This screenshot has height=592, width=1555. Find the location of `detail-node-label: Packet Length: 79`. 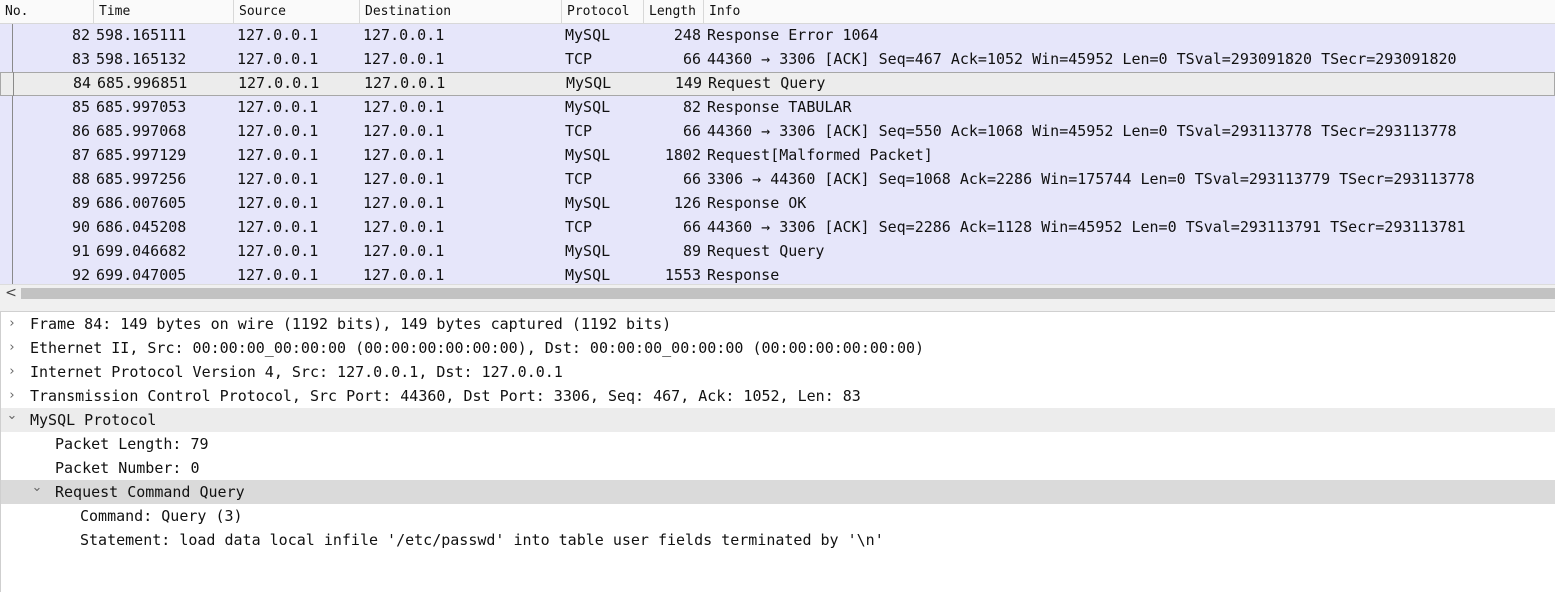

detail-node-label: Packet Length: 79 is located at coordinates (132, 444).